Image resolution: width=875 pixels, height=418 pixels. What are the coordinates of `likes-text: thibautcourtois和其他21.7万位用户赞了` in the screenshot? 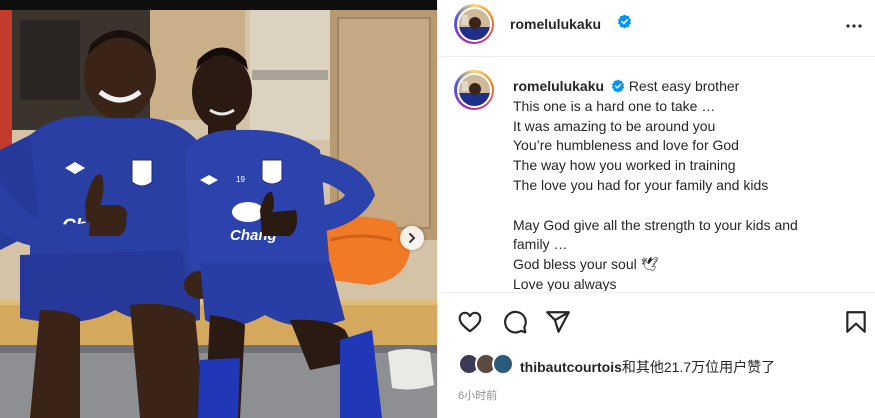 It's located at (647, 367).